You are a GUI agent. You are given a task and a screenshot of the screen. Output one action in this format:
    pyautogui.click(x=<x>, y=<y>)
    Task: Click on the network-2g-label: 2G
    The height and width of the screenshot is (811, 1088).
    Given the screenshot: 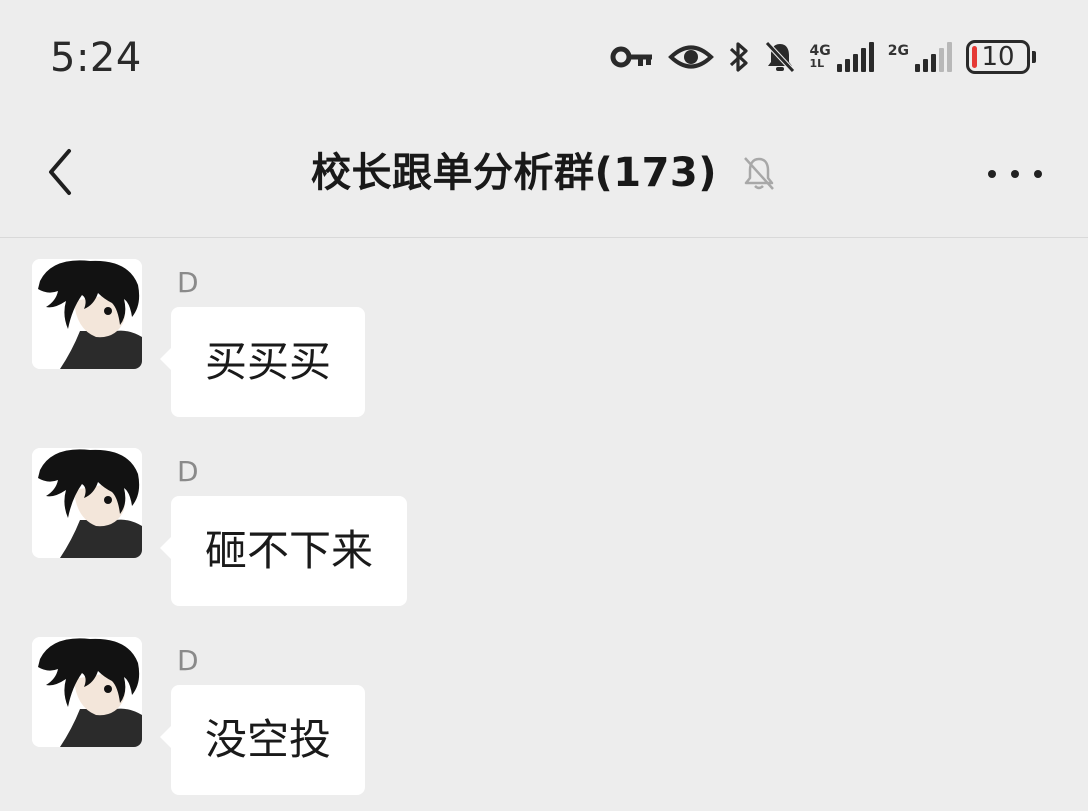 What is the action you would take?
    pyautogui.click(x=898, y=51)
    